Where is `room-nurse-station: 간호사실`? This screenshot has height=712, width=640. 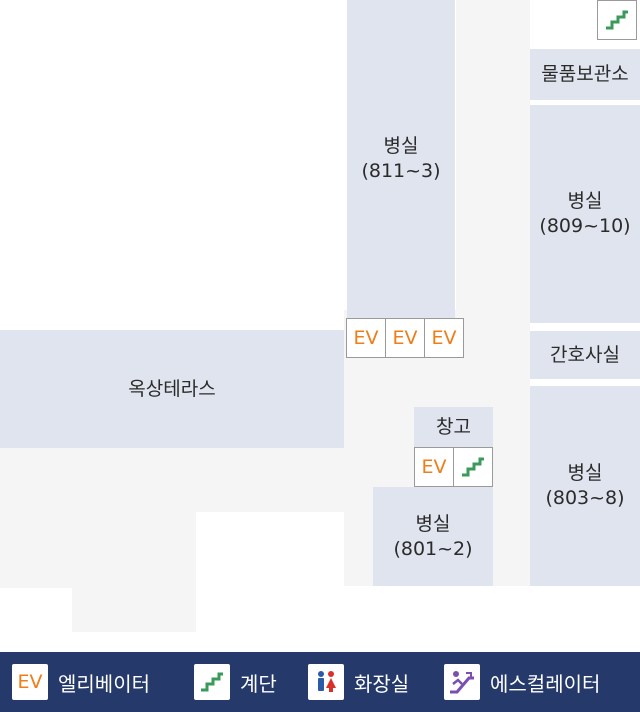
room-nurse-station: 간호사실 is located at coordinates (585, 355).